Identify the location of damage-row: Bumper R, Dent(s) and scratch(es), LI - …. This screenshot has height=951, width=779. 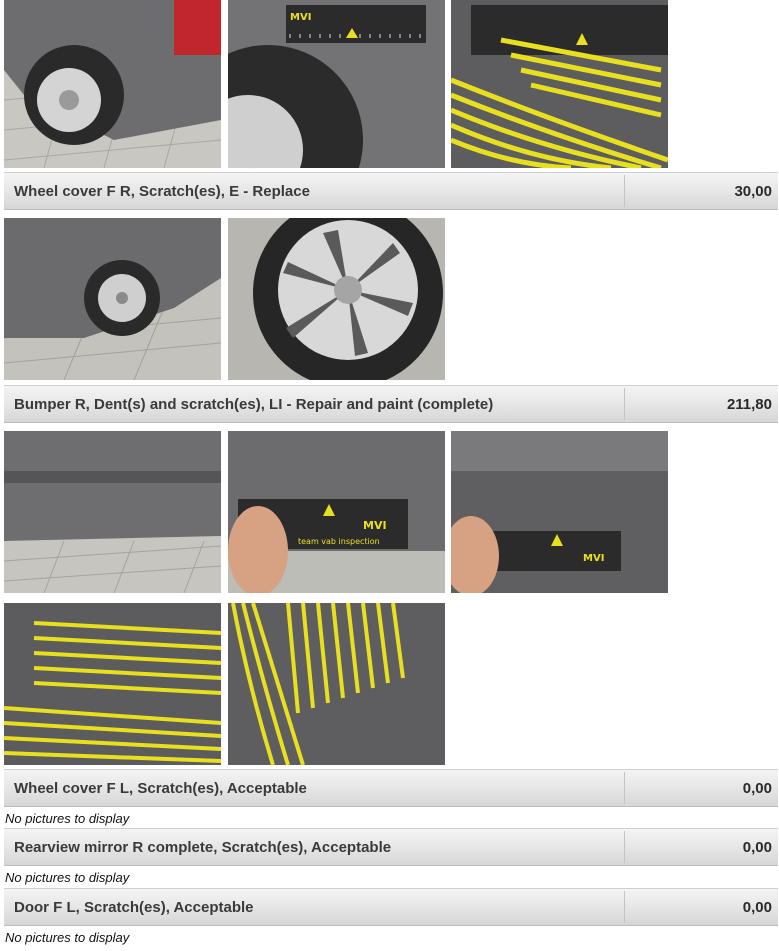
(391, 404).